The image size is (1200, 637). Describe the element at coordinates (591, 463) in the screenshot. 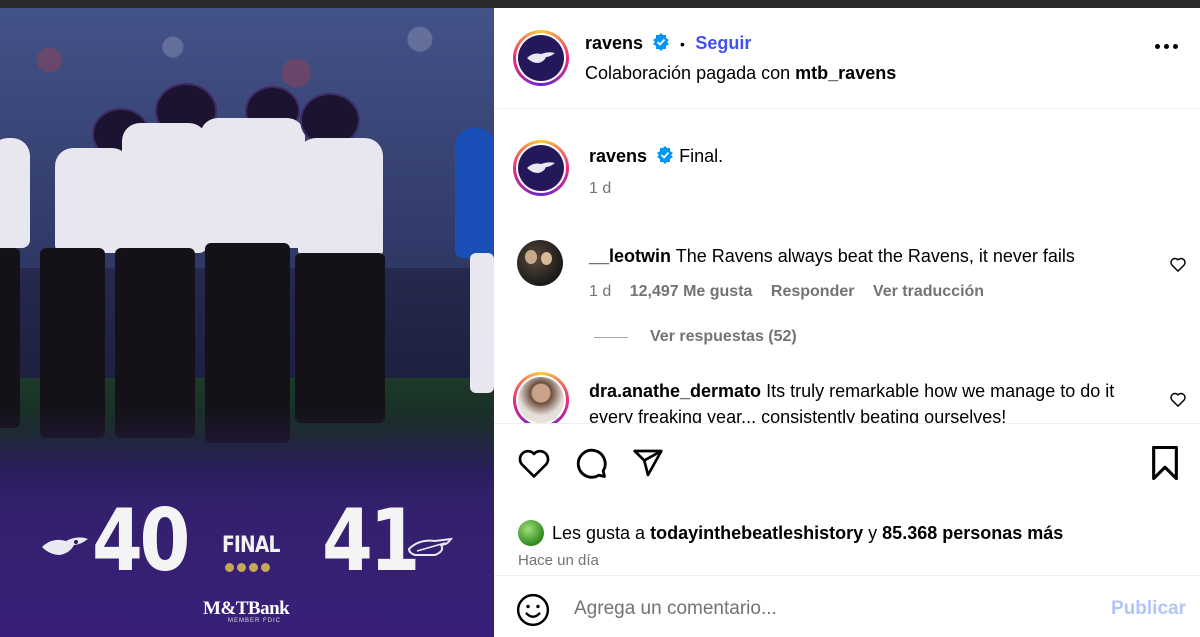

I see `comment-icon` at that location.